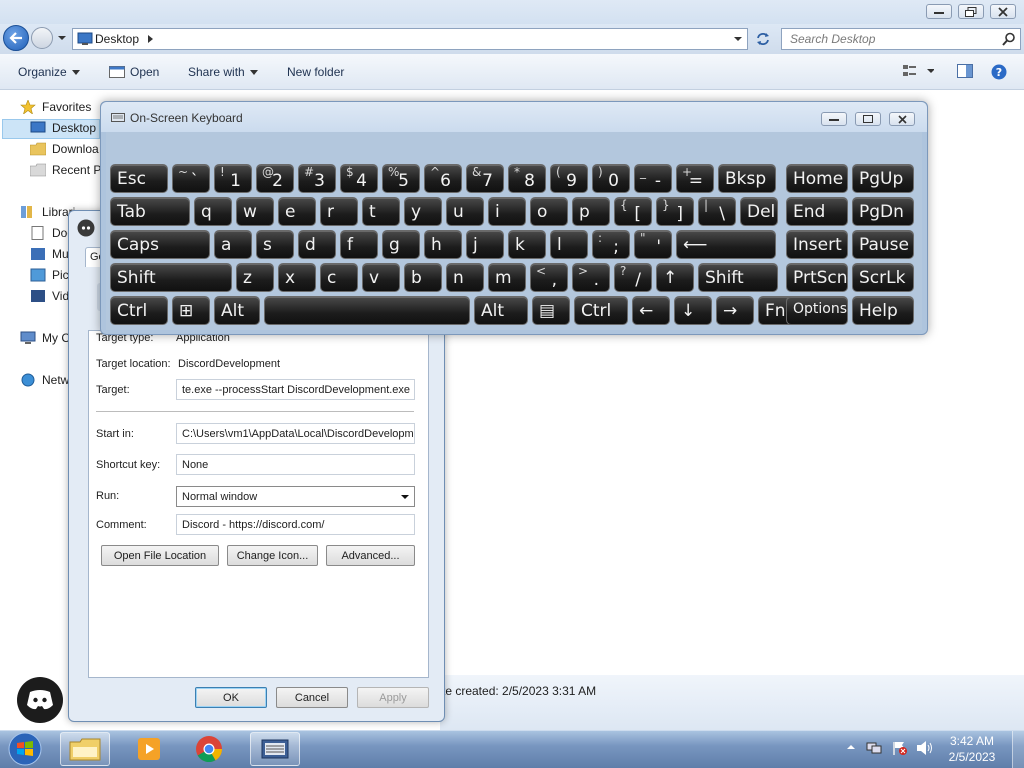 Image resolution: width=1024 pixels, height=768 pixels. What do you see at coordinates (883, 211) in the screenshot?
I see `osk-key-1-16: PgDn` at bounding box center [883, 211].